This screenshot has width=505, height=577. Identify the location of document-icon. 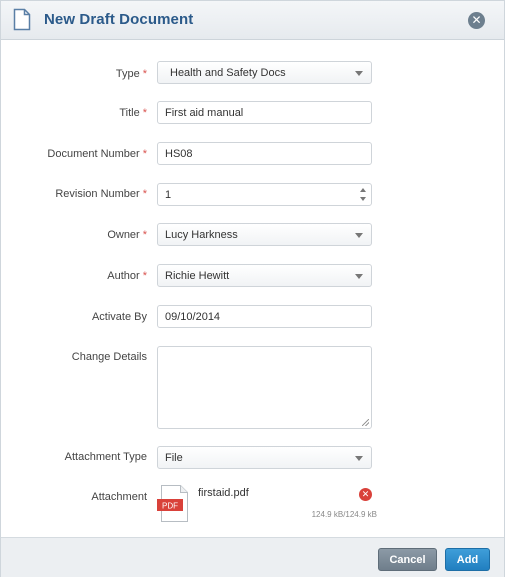
(22, 19).